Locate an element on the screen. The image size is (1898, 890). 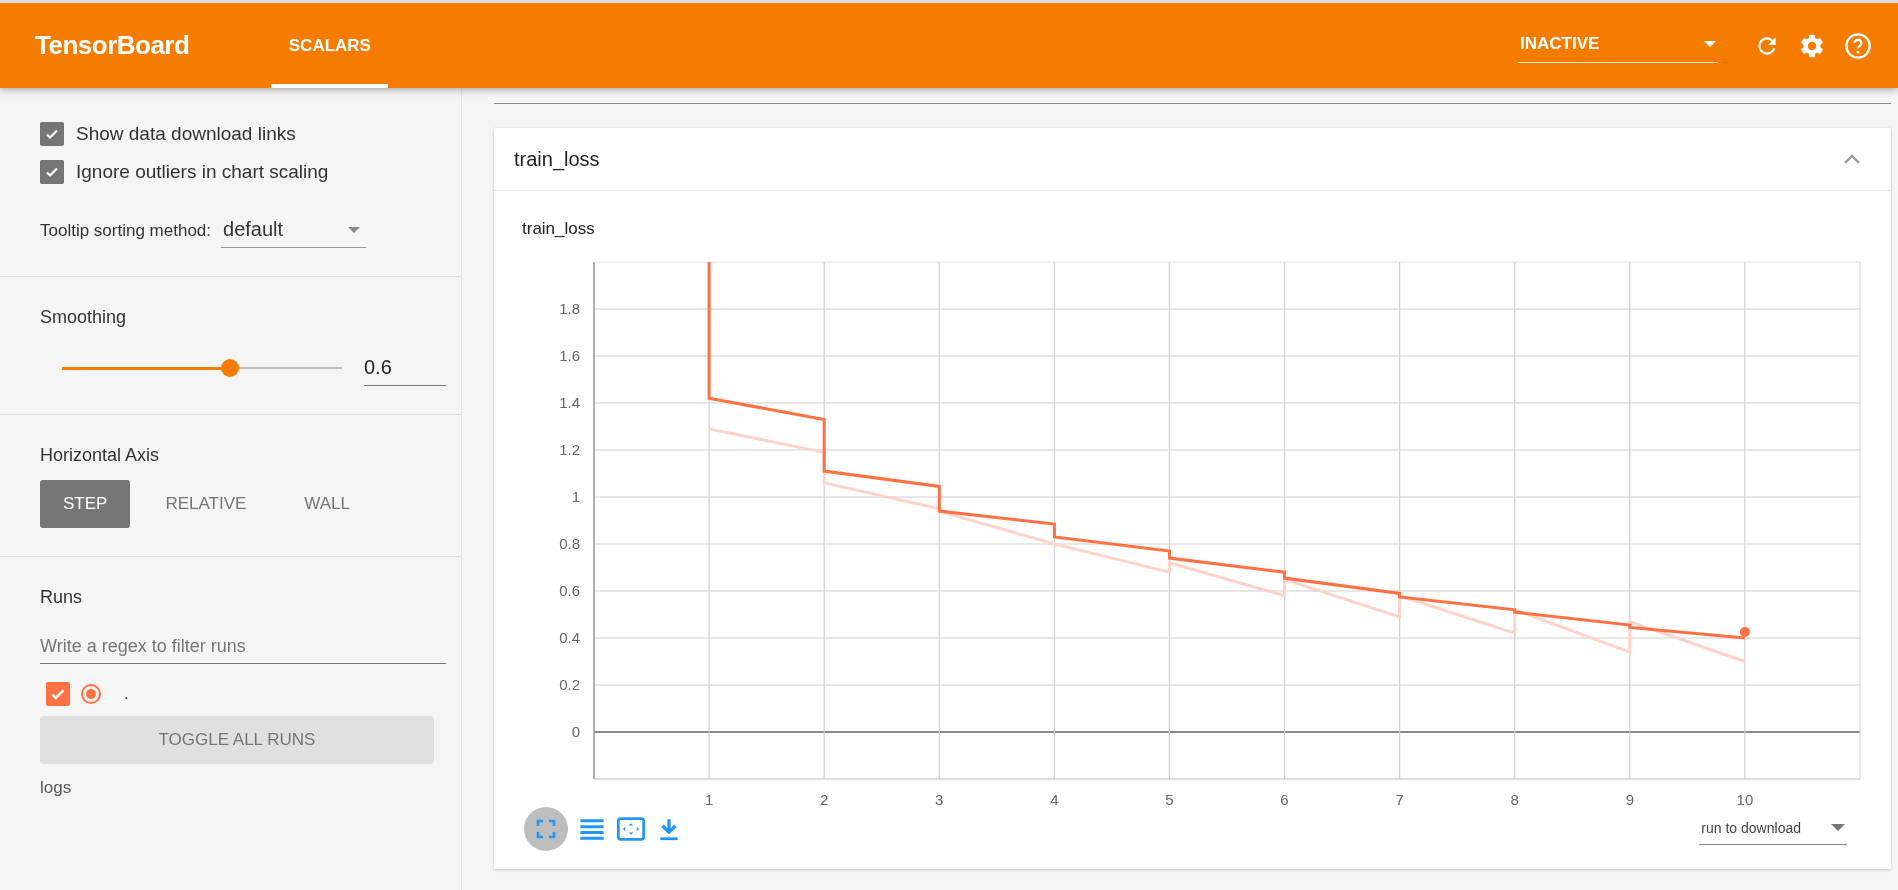
x-tick-label: 6 is located at coordinates (1284, 799).